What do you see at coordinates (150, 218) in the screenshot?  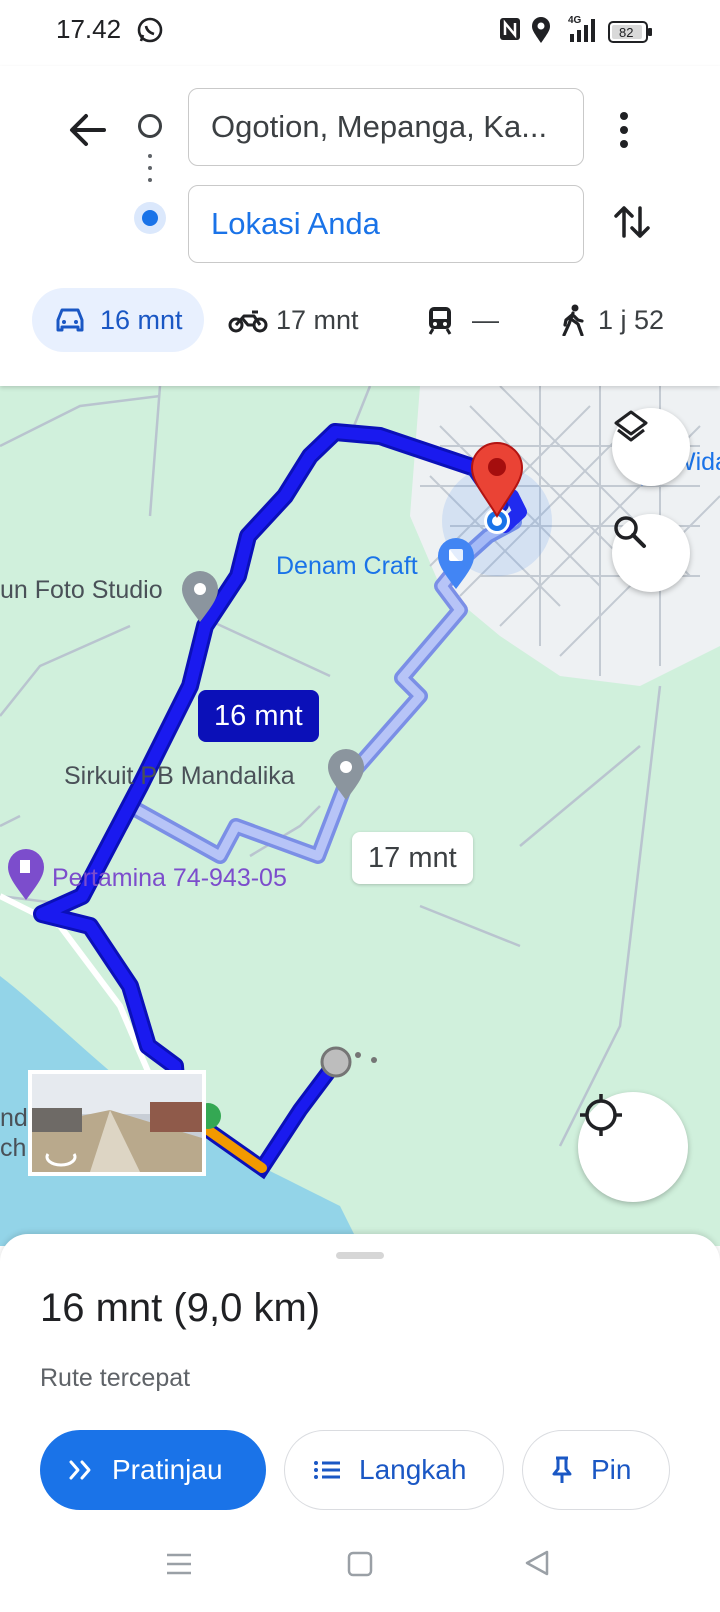 I see `destination-dot-icon` at bounding box center [150, 218].